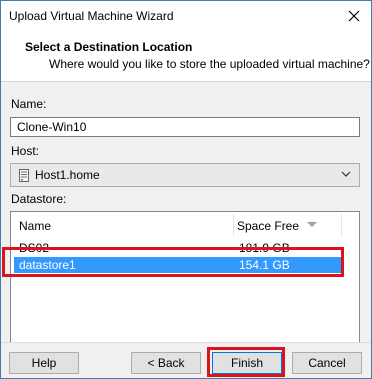  What do you see at coordinates (268, 224) in the screenshot?
I see `column-header-space-free: Space Free` at bounding box center [268, 224].